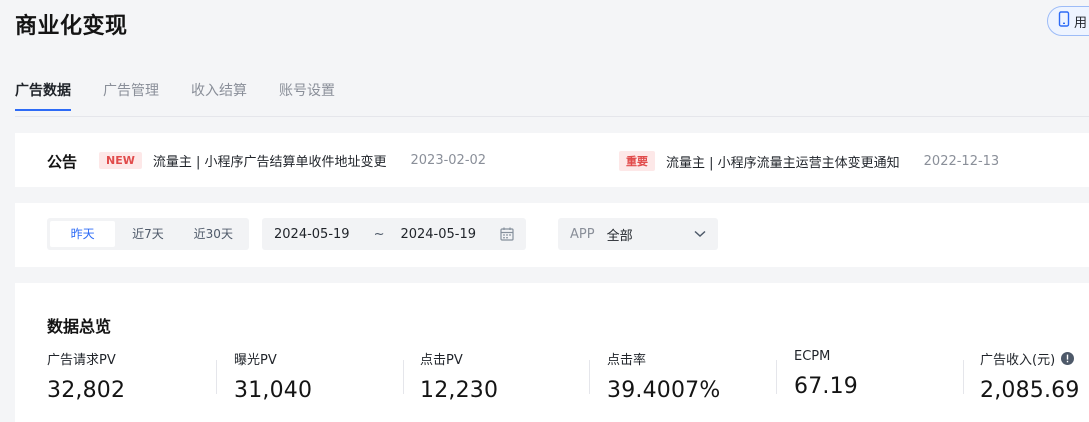 The width and height of the screenshot is (1089, 422). What do you see at coordinates (638, 234) in the screenshot?
I see `app-select: APP 全部` at bounding box center [638, 234].